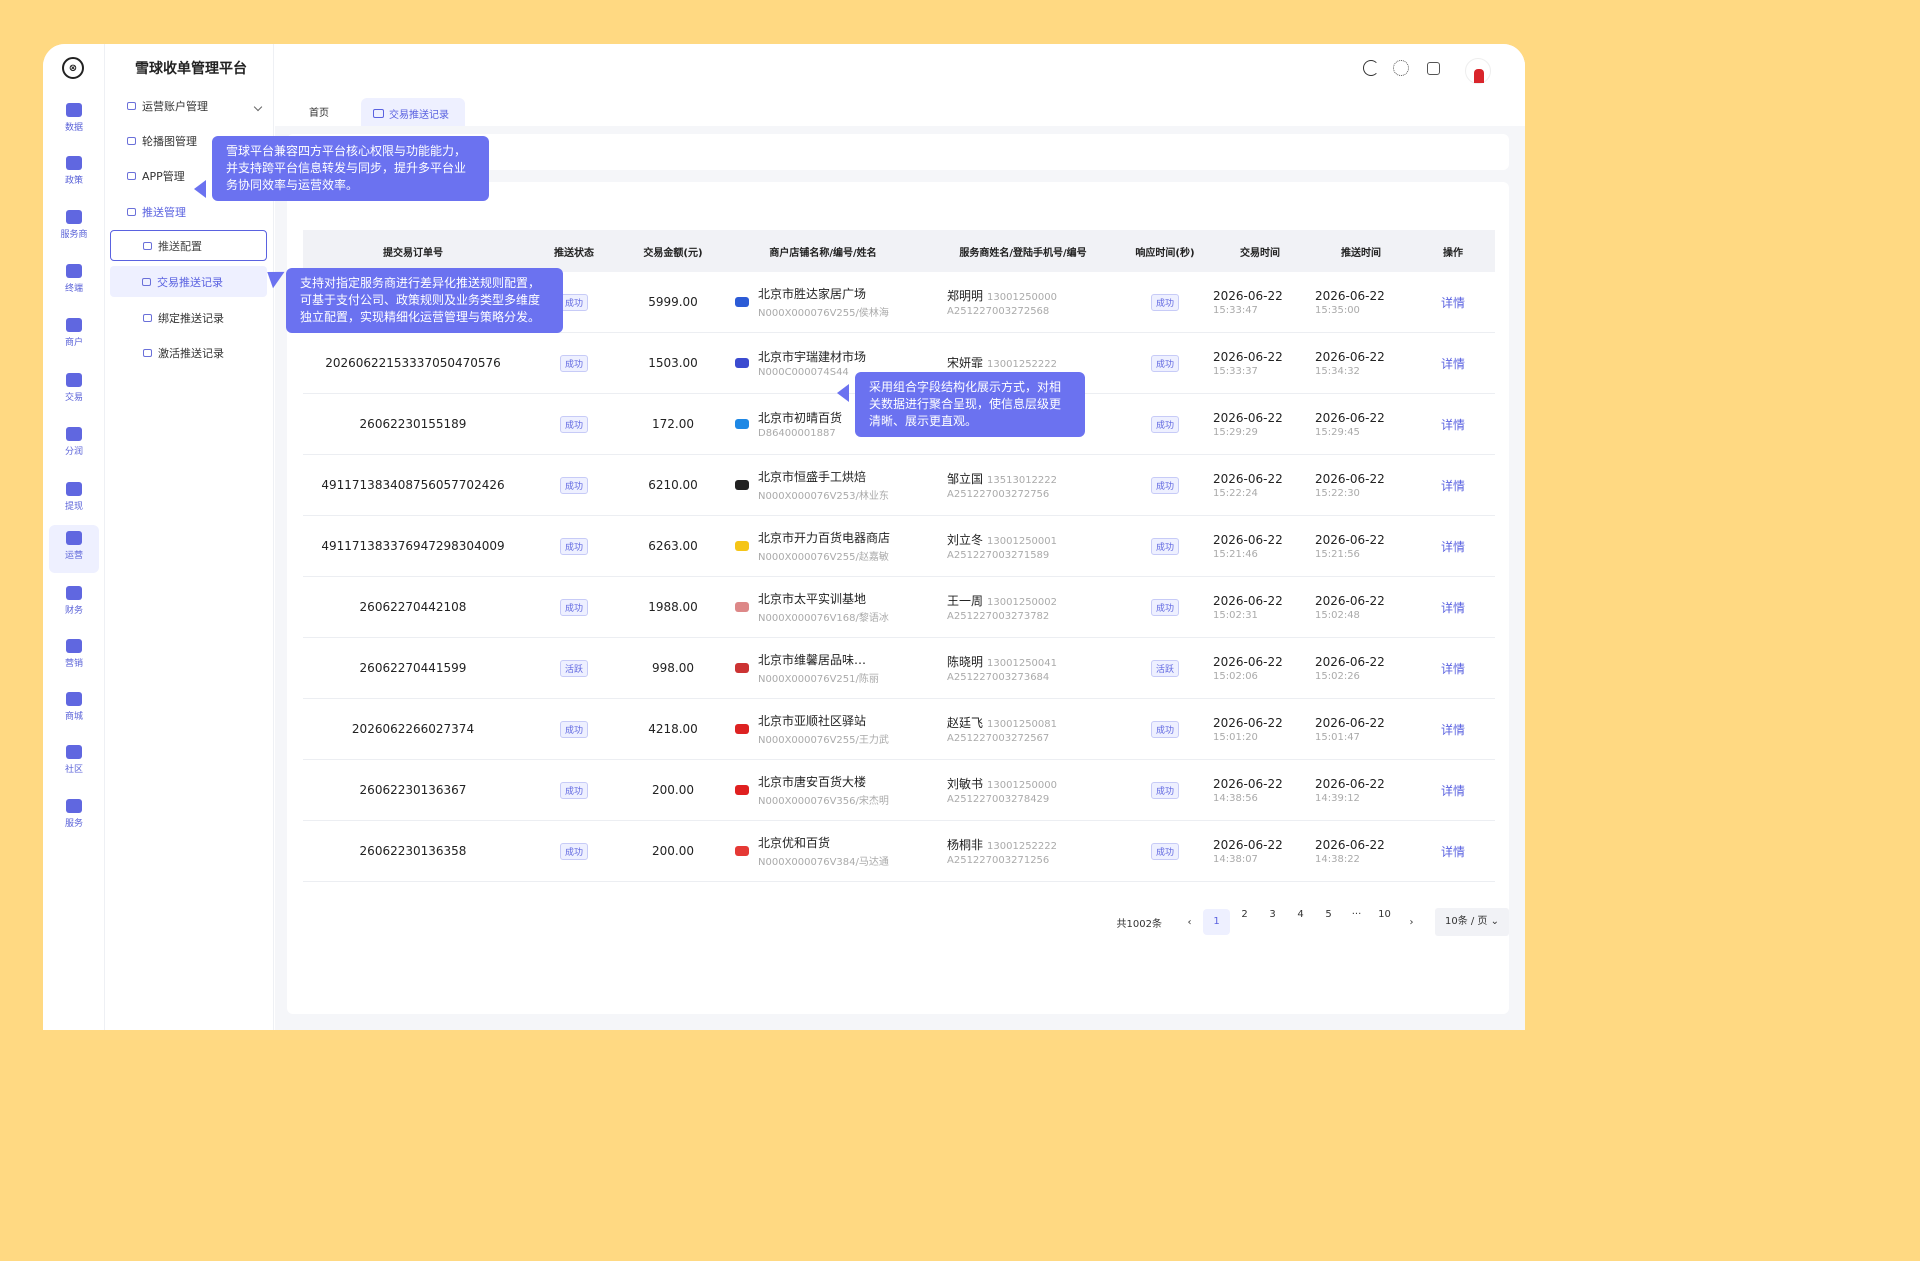  I want to click on column-header: 服务商姓名/登陆手机号/编号, so click(1023, 251).